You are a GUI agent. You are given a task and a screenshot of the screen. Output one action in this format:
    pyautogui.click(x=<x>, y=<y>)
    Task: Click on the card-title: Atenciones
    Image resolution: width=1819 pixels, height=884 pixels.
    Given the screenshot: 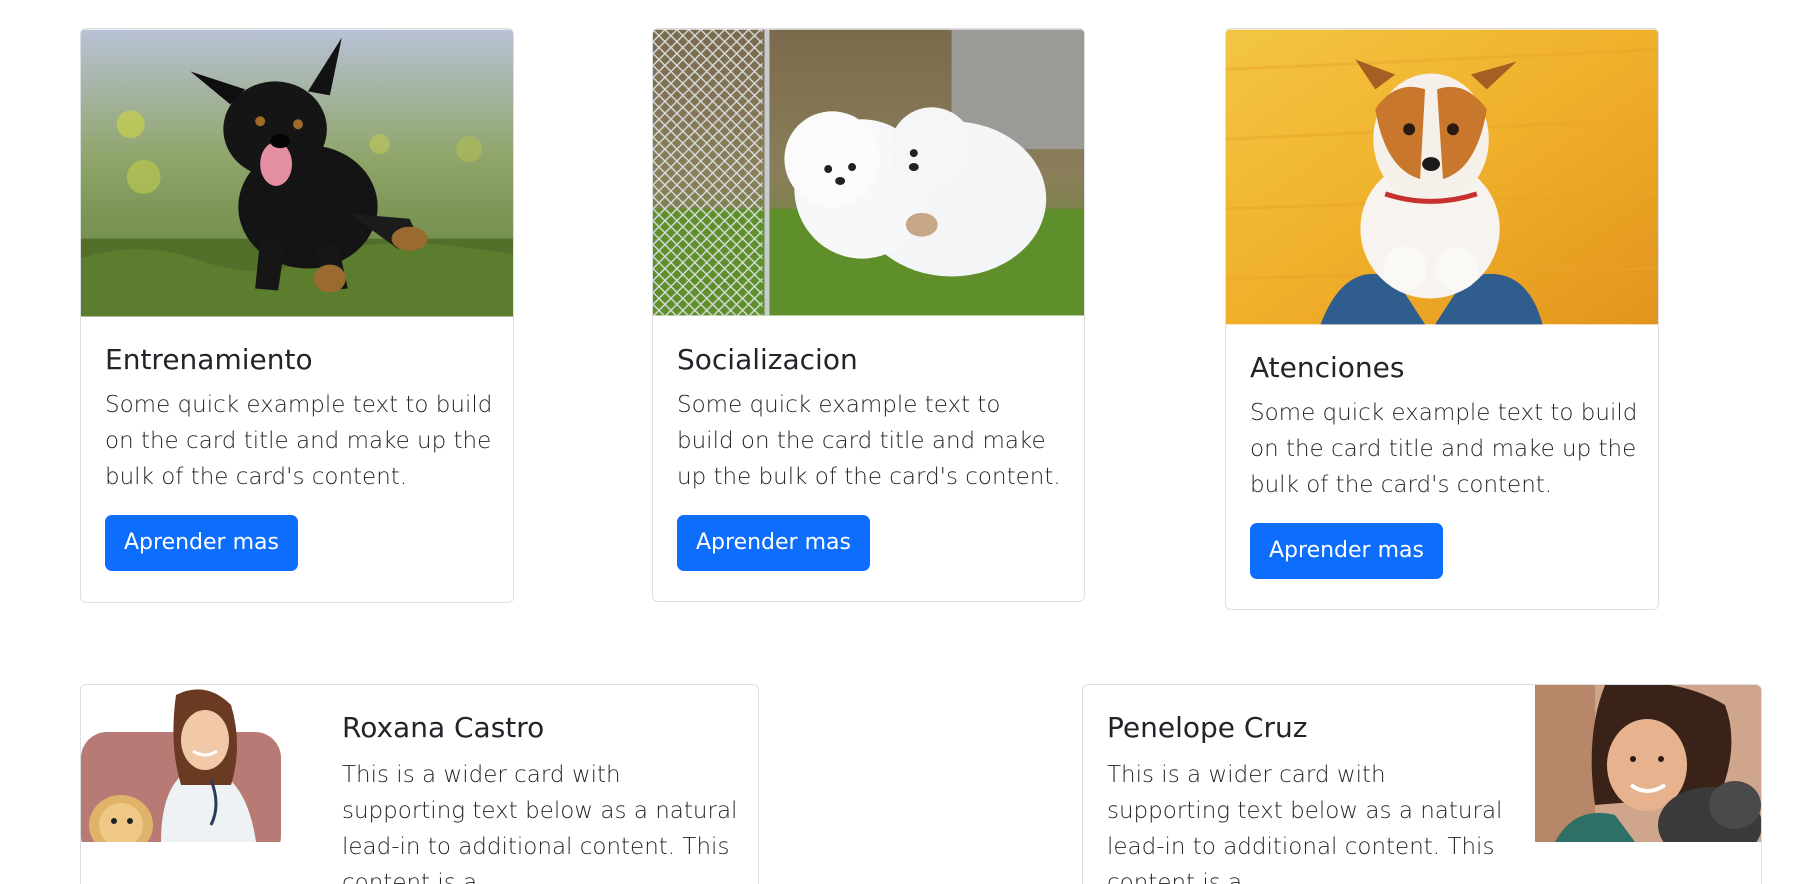 What is the action you would take?
    pyautogui.click(x=1327, y=367)
    